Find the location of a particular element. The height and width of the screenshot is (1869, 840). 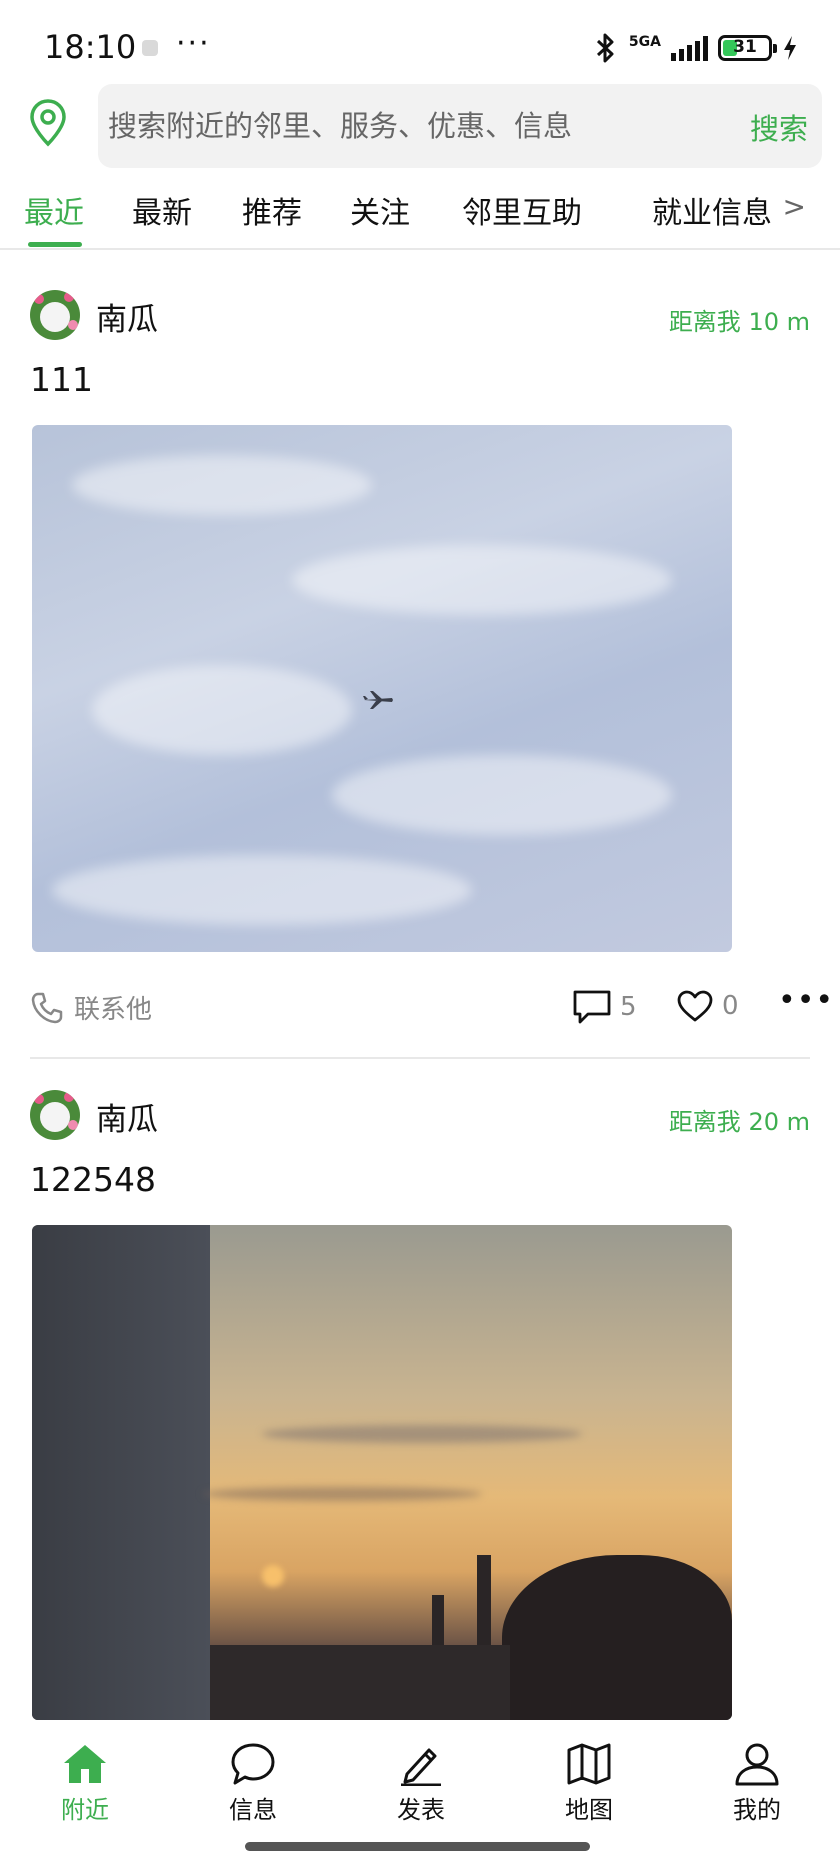

nav-label: 地图 is located at coordinates (589, 1810).